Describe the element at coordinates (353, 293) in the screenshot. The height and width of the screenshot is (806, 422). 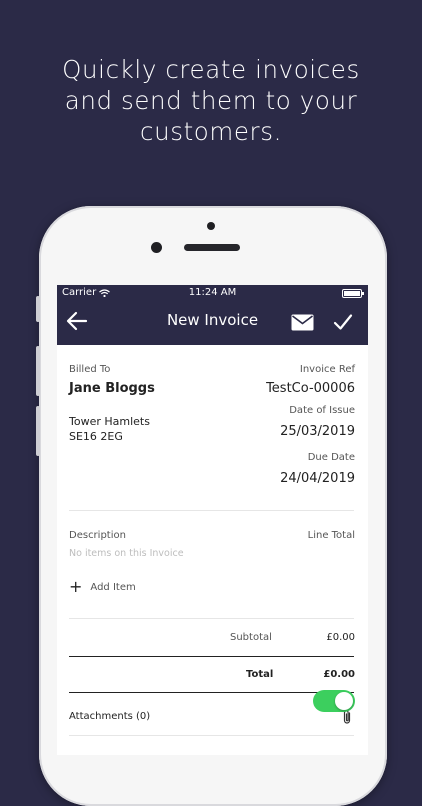
I see `battery-icon` at that location.